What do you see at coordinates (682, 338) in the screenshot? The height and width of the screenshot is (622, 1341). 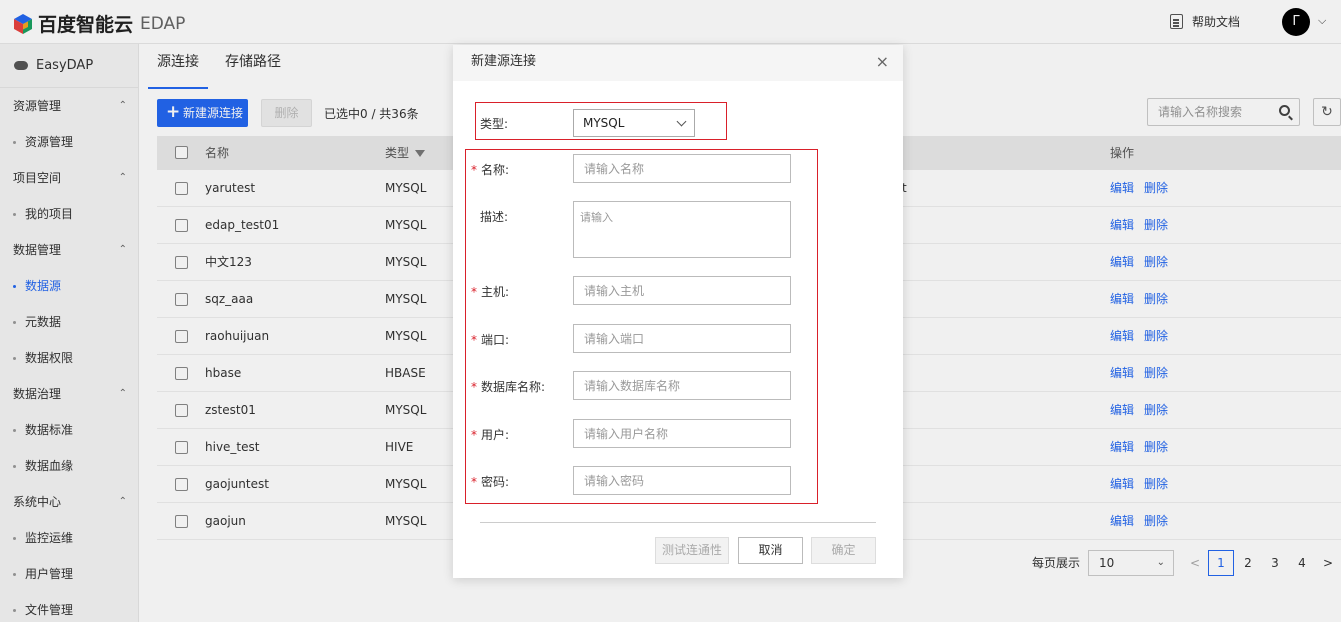 I see `port-input` at bounding box center [682, 338].